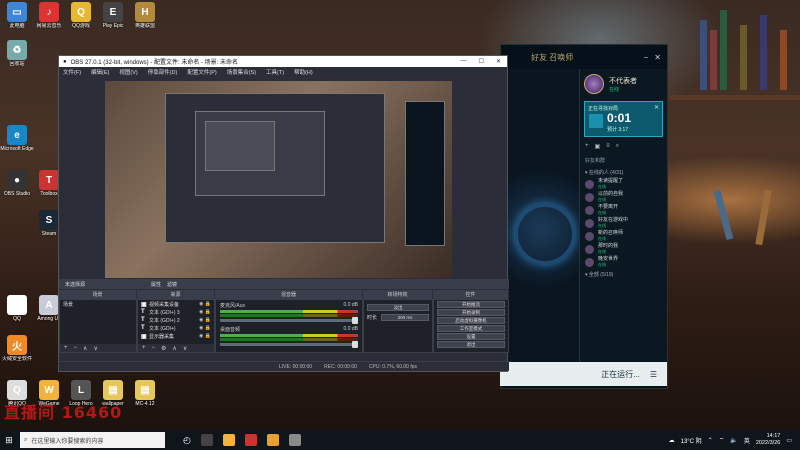 This screenshot has width=800, height=450. What do you see at coordinates (656, 107) in the screenshot?
I see `cancel-queue-icon: ✕` at bounding box center [656, 107].